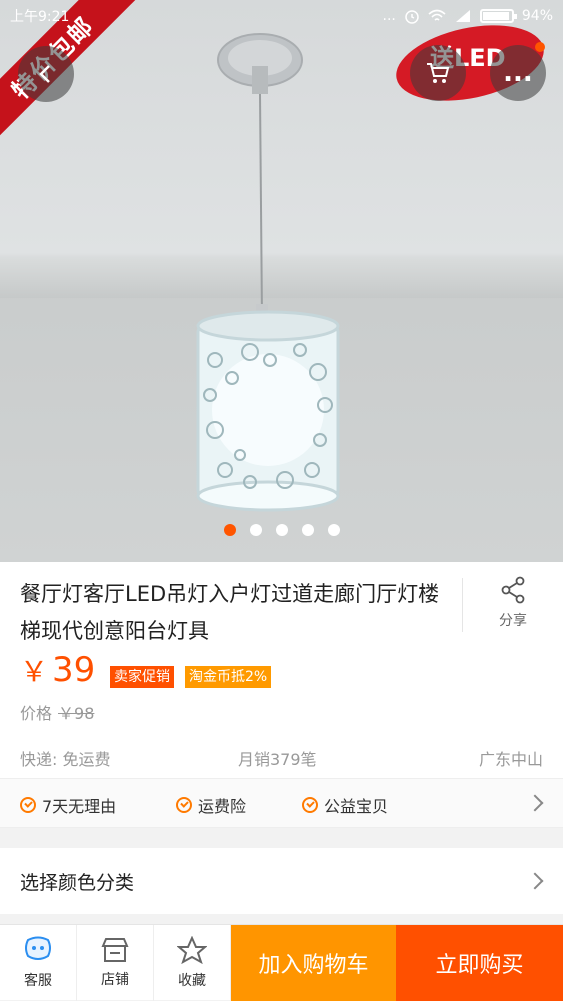  Describe the element at coordinates (40, 17) in the screenshot. I see `status-time: 上午9:21` at that location.